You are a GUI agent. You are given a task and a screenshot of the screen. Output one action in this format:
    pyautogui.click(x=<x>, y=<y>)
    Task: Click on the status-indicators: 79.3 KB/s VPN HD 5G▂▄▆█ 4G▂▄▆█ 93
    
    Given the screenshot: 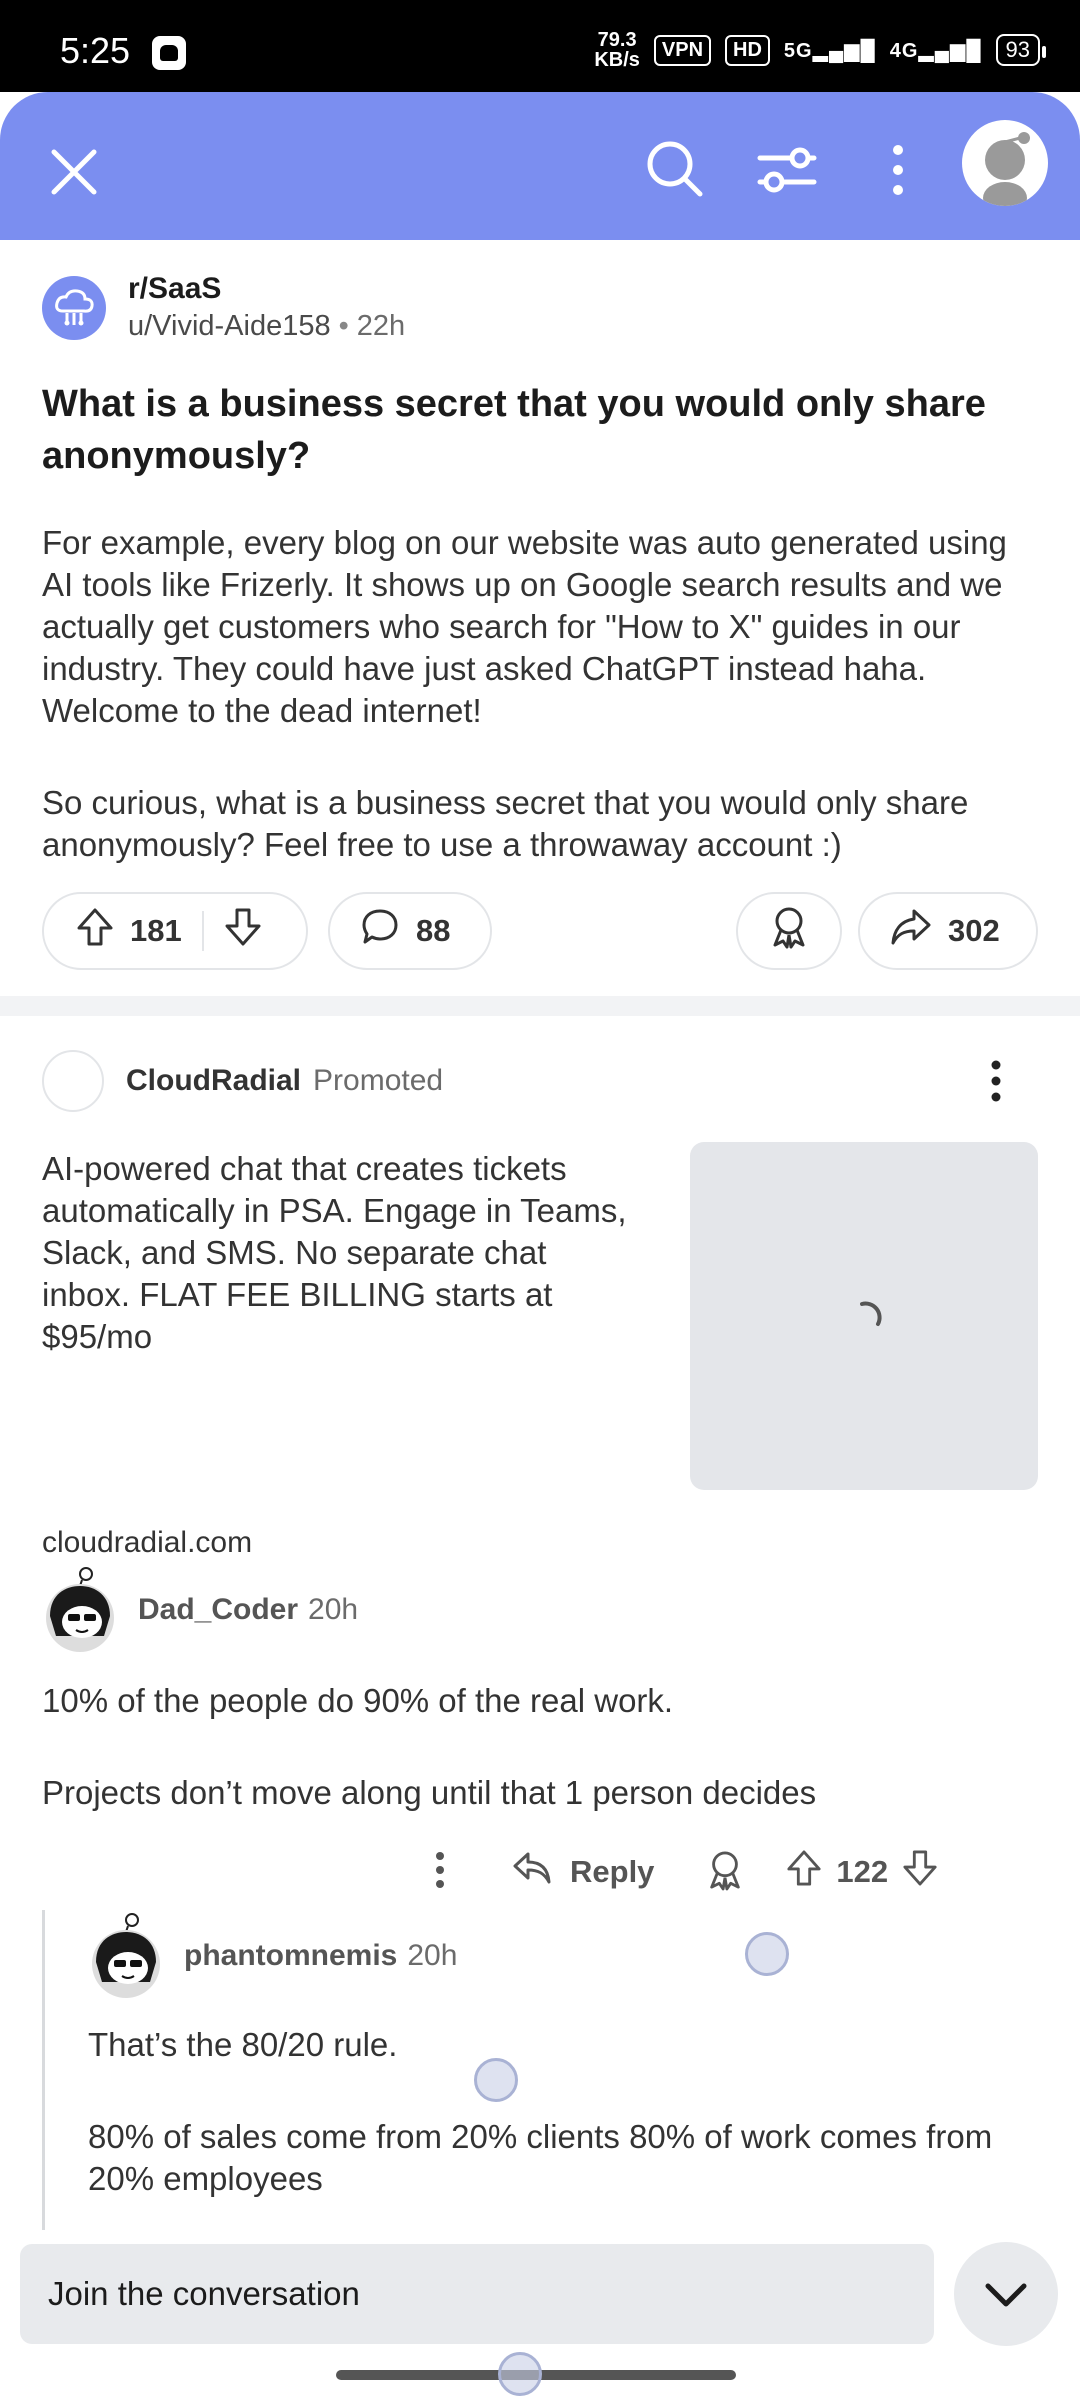 What is the action you would take?
    pyautogui.click(x=820, y=50)
    